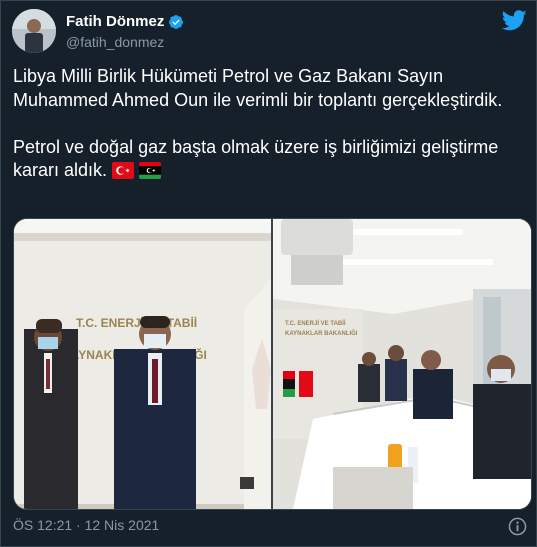  What do you see at coordinates (123, 170) in the screenshot?
I see `turkey-flag-icon` at bounding box center [123, 170].